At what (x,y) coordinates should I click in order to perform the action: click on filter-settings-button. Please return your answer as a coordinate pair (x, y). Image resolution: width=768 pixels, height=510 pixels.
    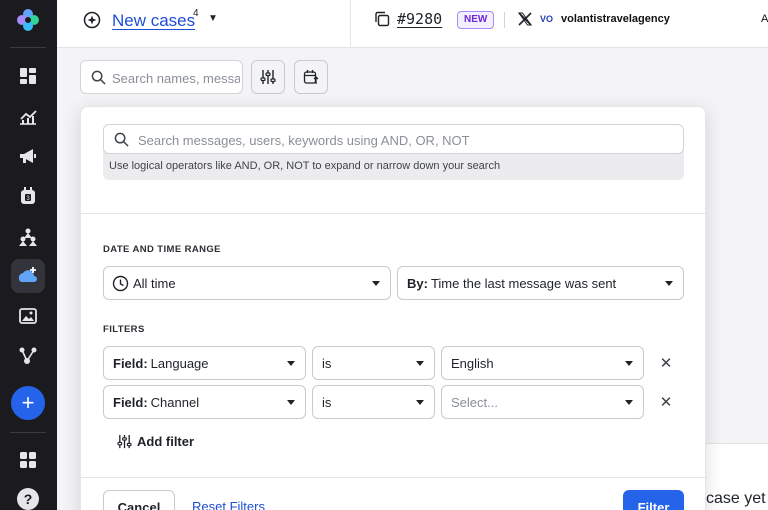
    Looking at the image, I should click on (268, 77).